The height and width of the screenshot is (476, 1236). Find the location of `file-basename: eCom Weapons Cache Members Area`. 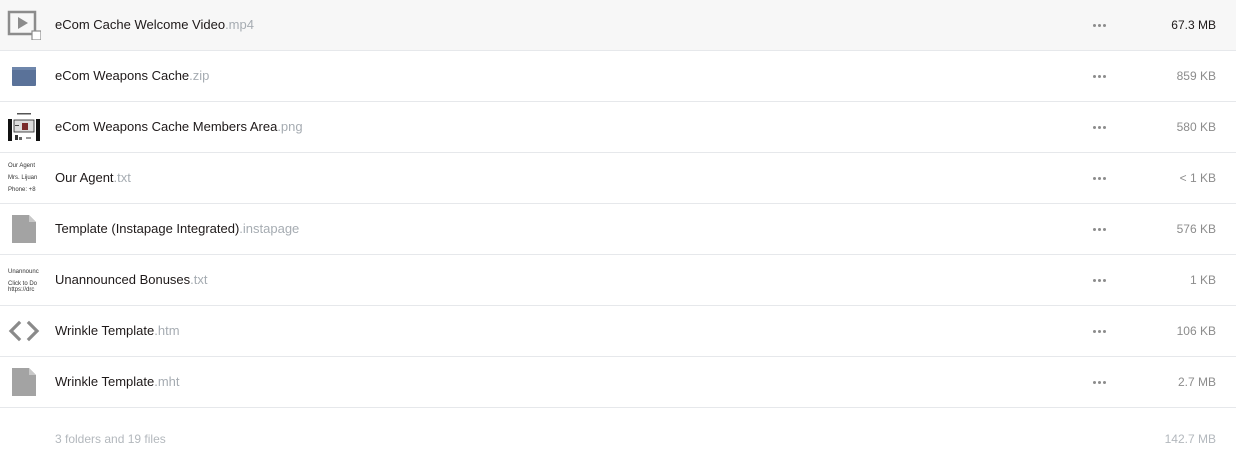

file-basename: eCom Weapons Cache Members Area is located at coordinates (166, 126).